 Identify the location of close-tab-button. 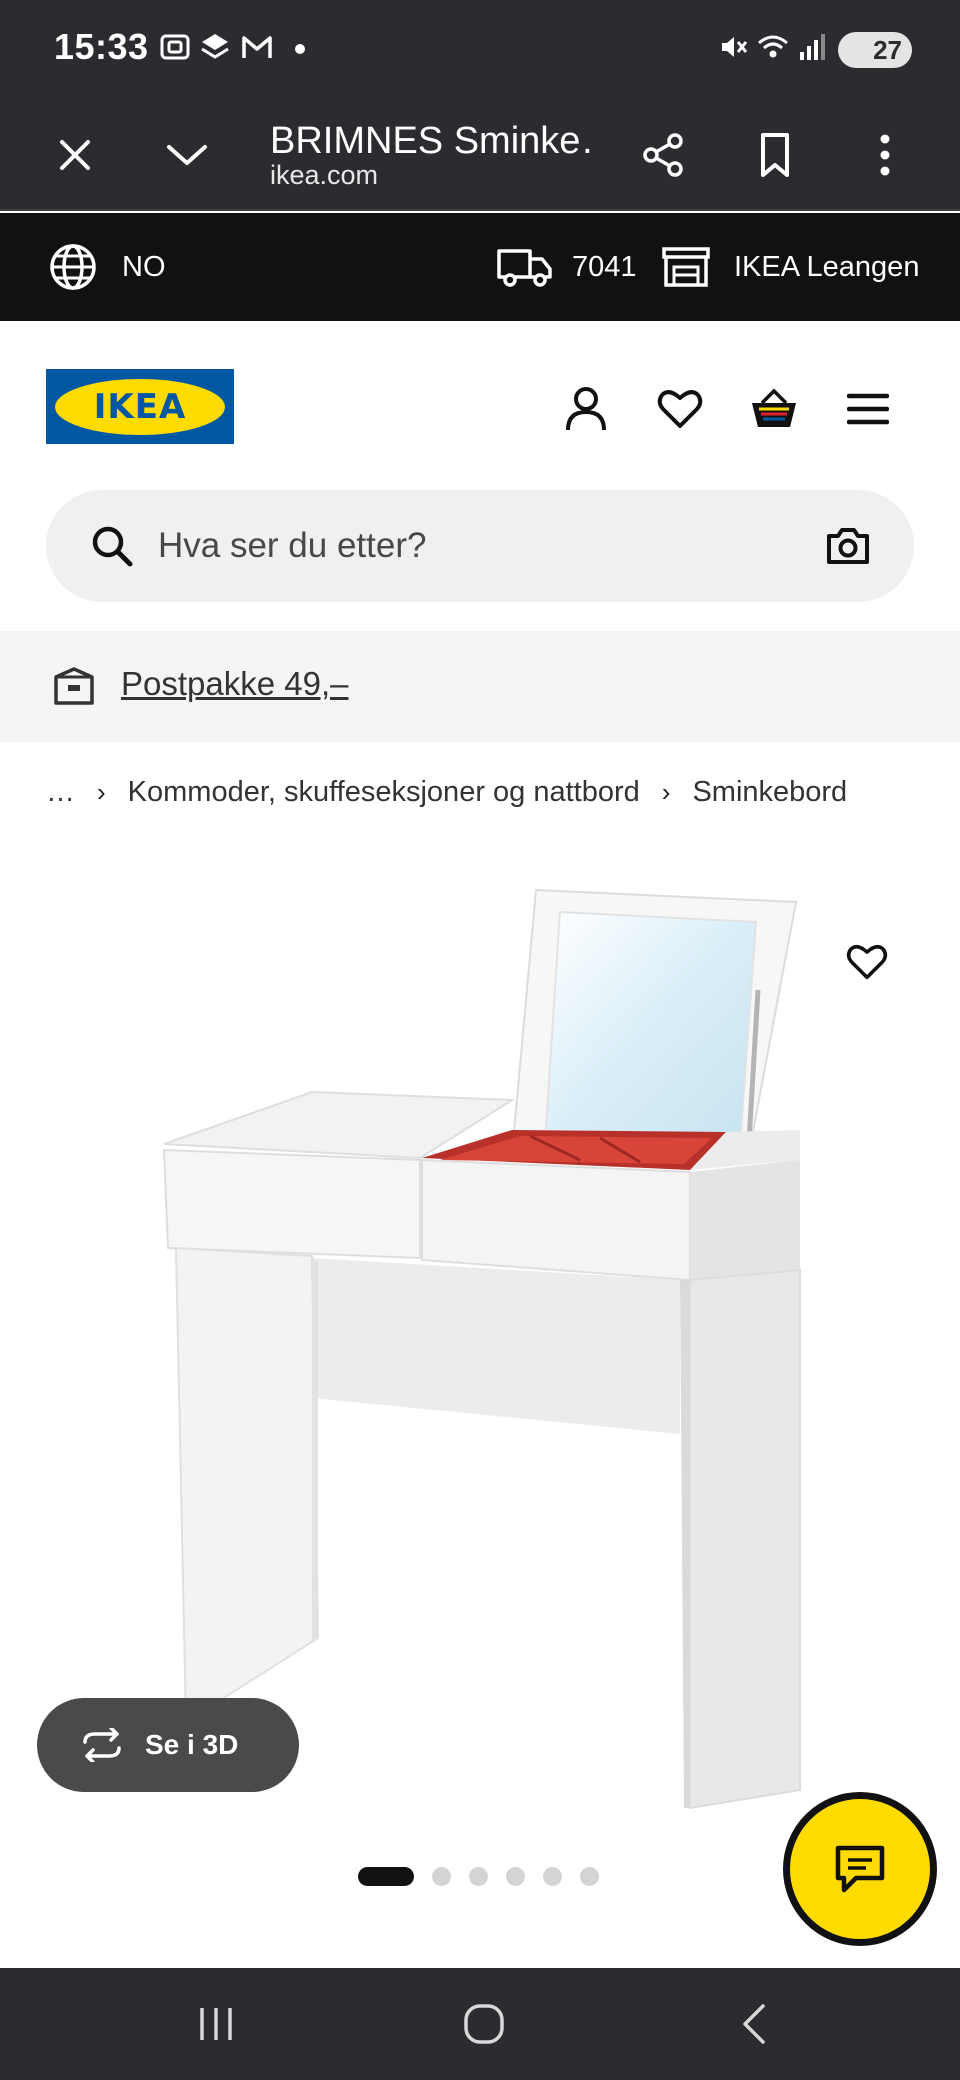
(75, 155).